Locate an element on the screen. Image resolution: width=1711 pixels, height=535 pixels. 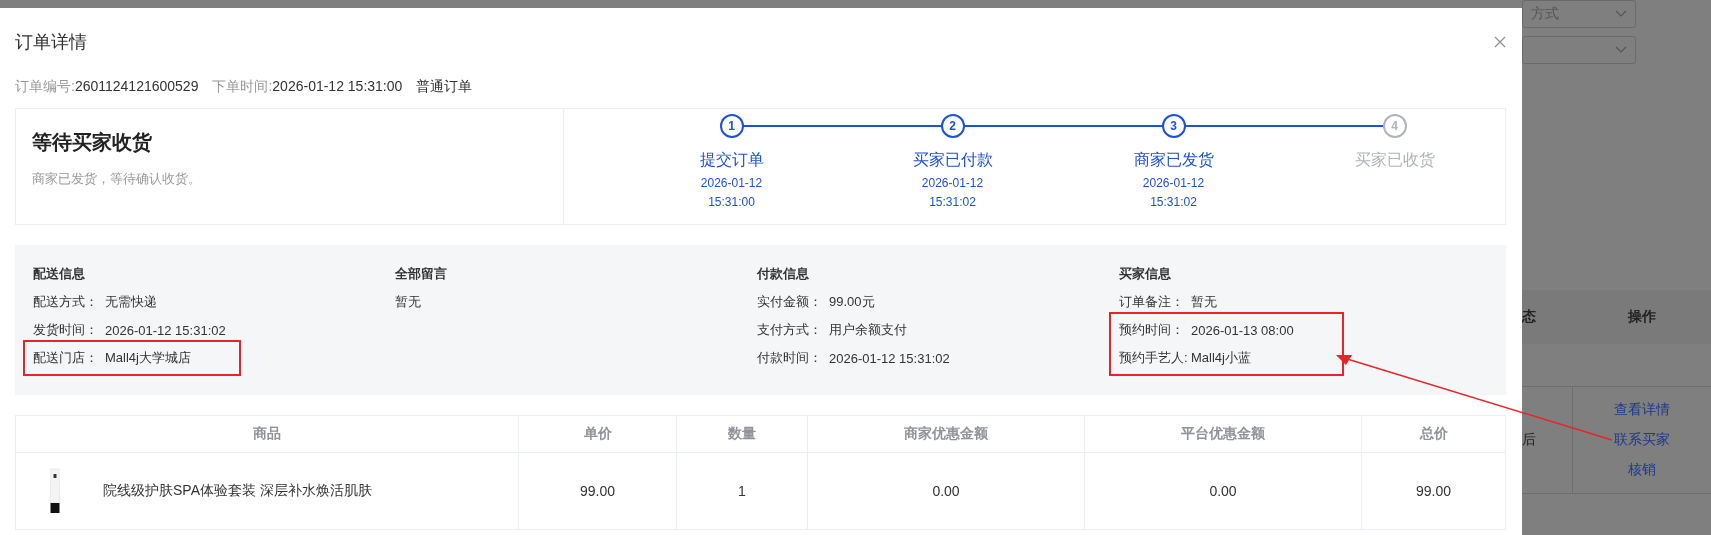
table-cell: 1 is located at coordinates (742, 491).